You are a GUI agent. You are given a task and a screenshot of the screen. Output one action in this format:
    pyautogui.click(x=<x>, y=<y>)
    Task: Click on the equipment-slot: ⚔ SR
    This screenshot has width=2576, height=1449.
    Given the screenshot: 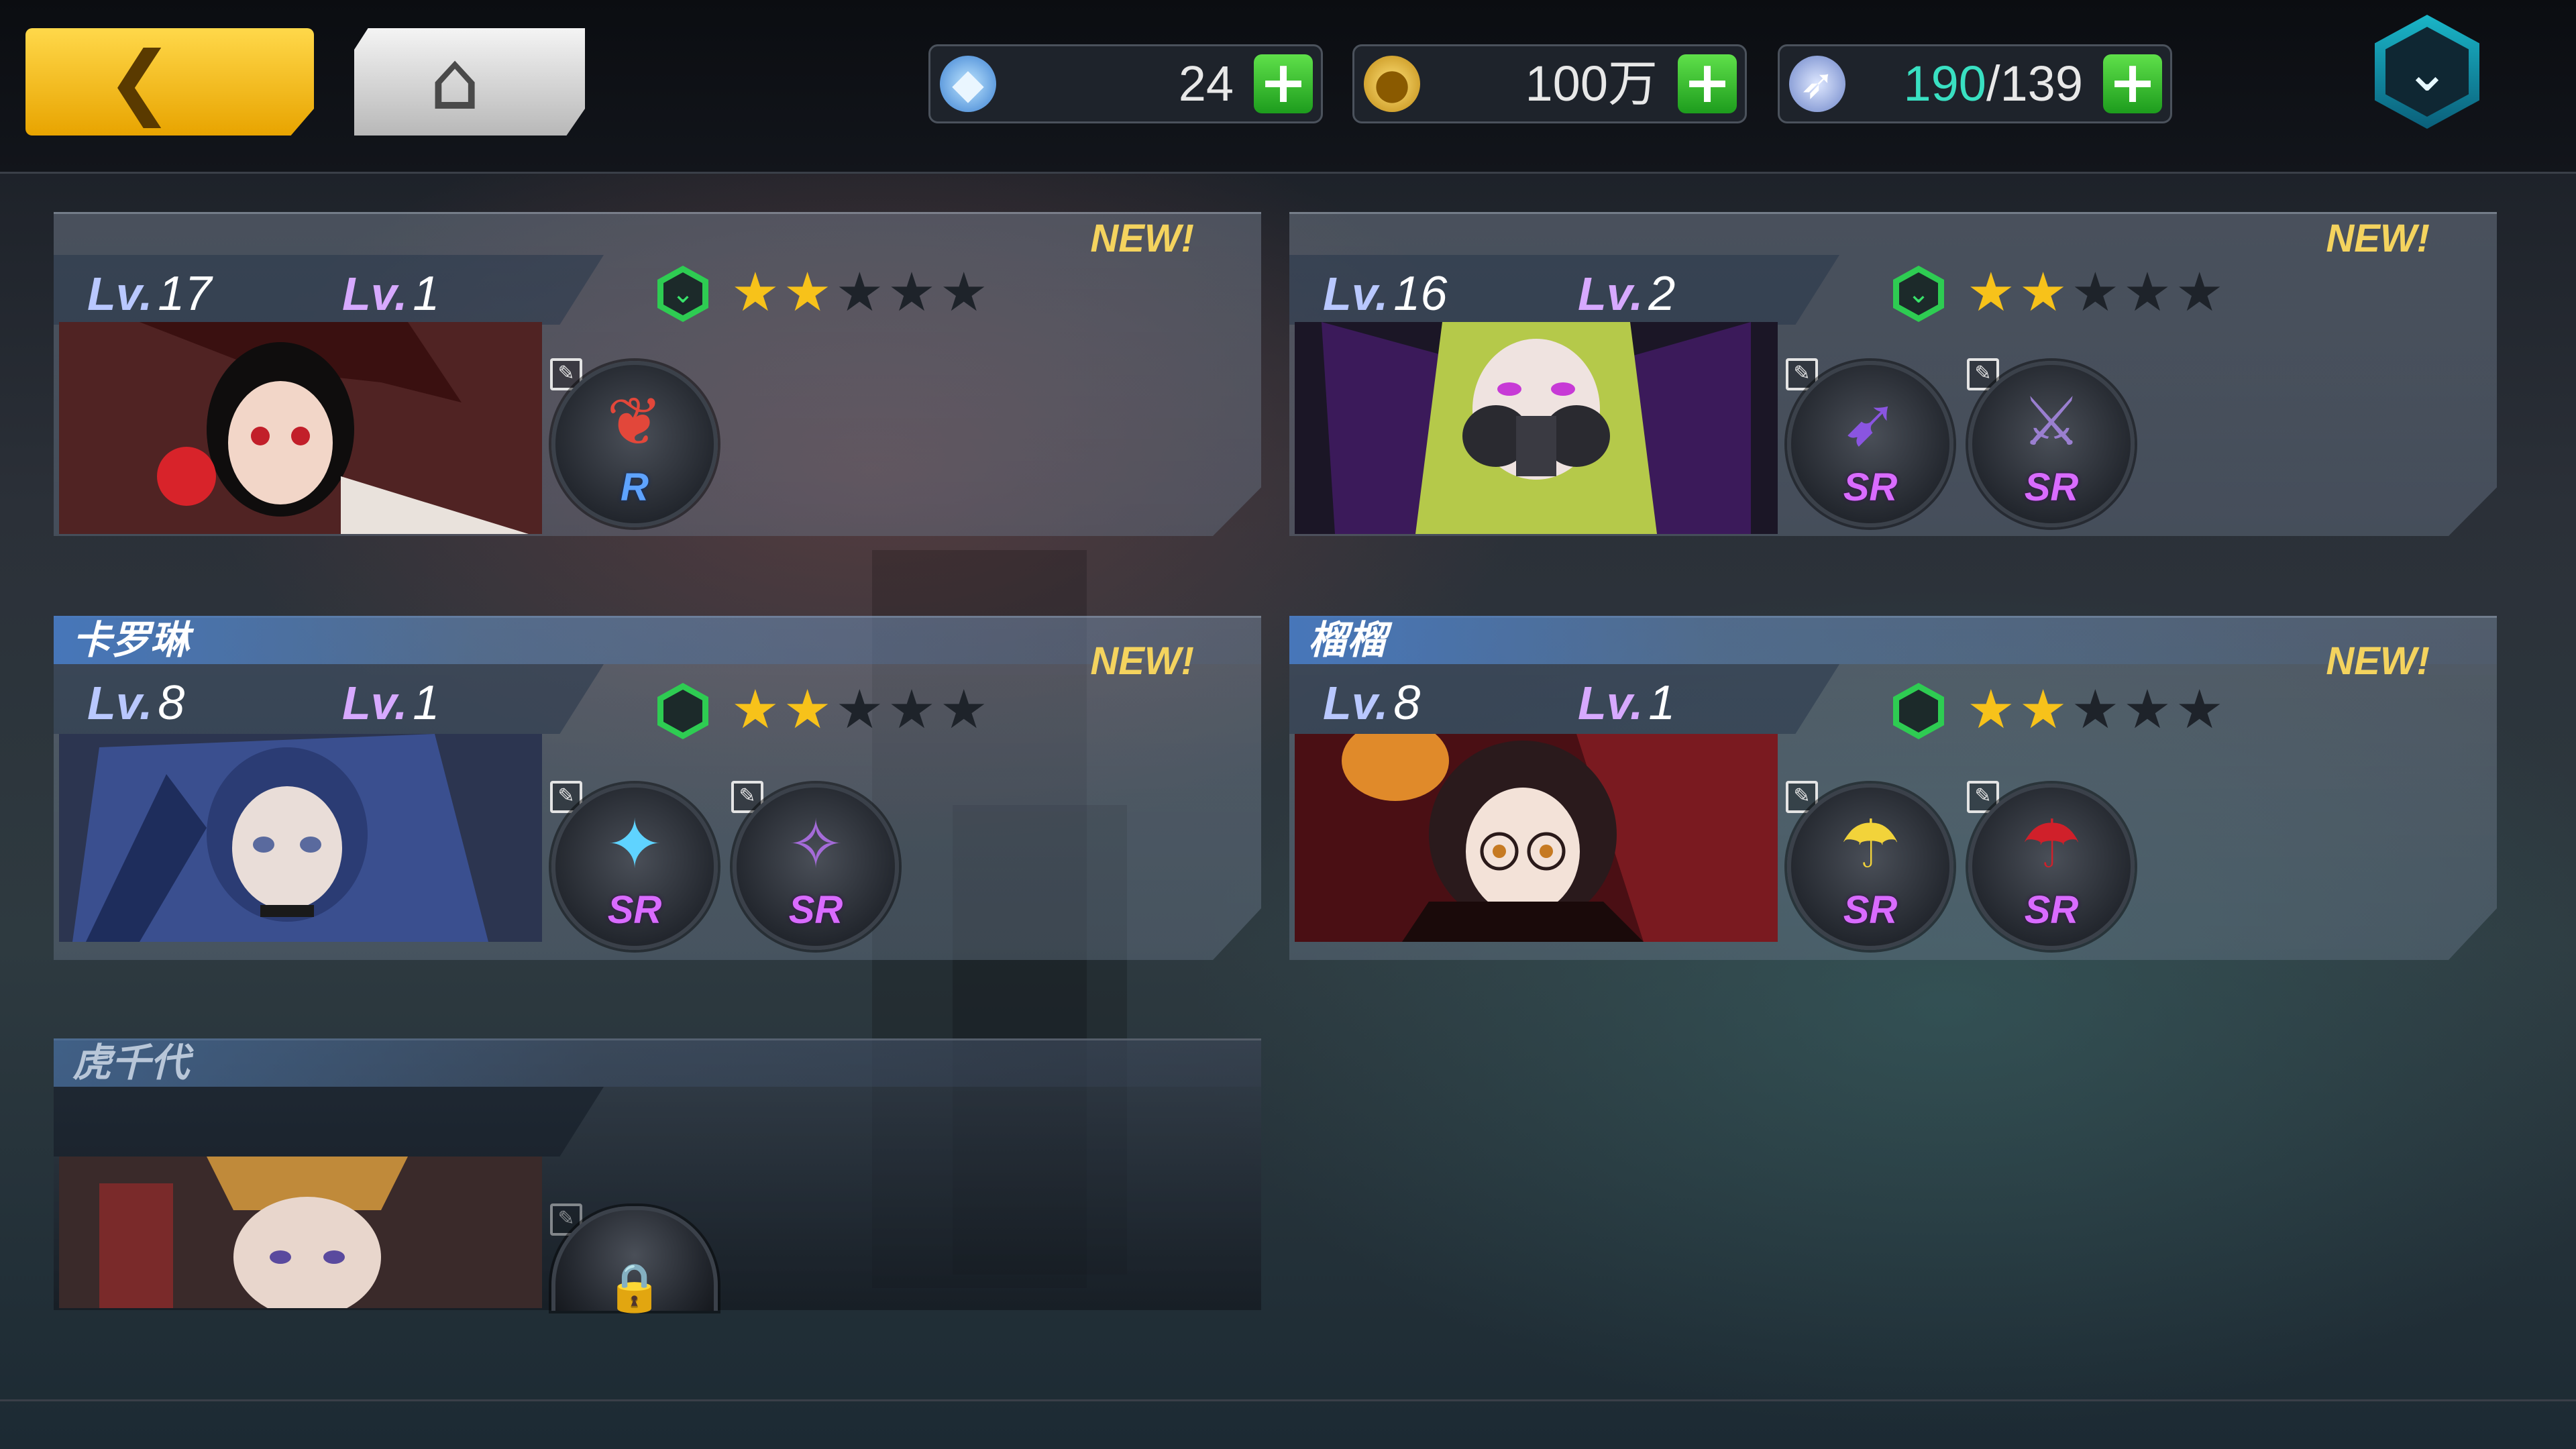 What is the action you would take?
    pyautogui.click(x=2051, y=444)
    